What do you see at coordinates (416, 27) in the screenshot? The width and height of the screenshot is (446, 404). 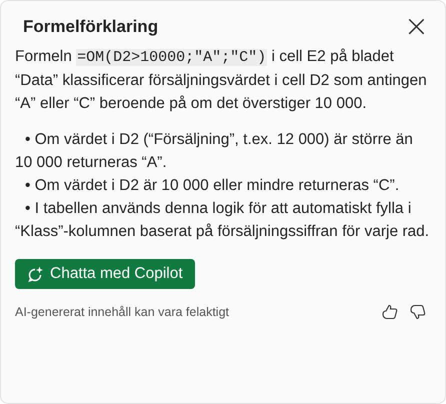 I see `close-button: ×` at bounding box center [416, 27].